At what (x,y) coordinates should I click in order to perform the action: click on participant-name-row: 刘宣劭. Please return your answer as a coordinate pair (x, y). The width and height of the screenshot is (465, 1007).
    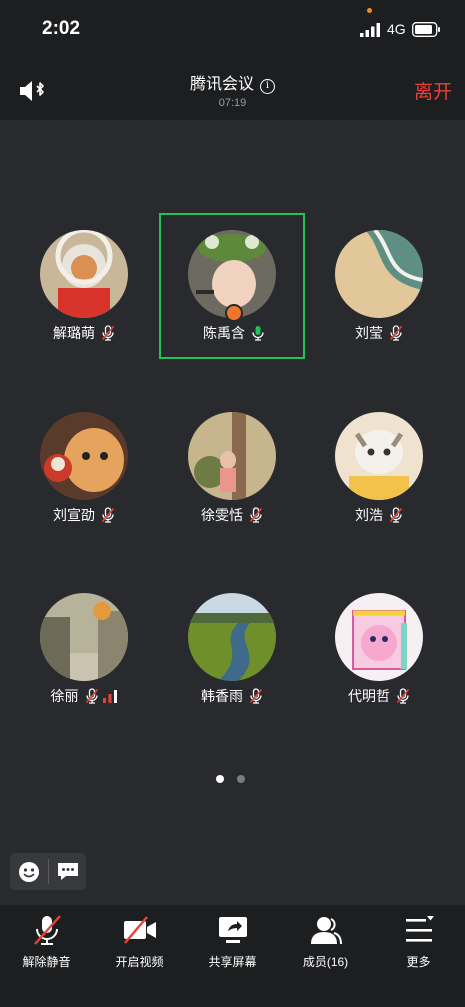
    Looking at the image, I should click on (84, 515).